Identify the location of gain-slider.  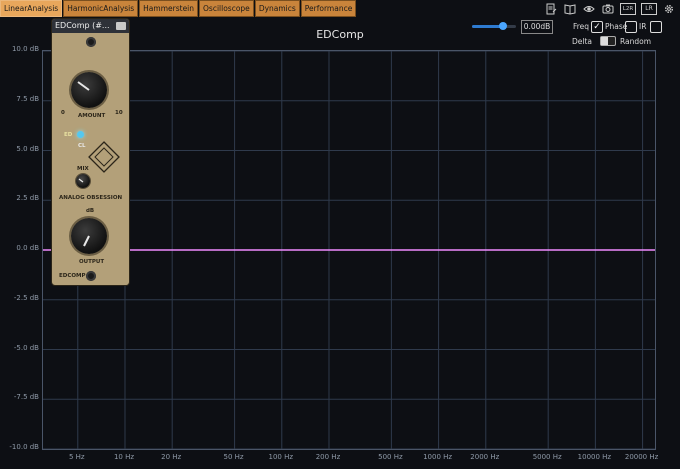
(494, 26).